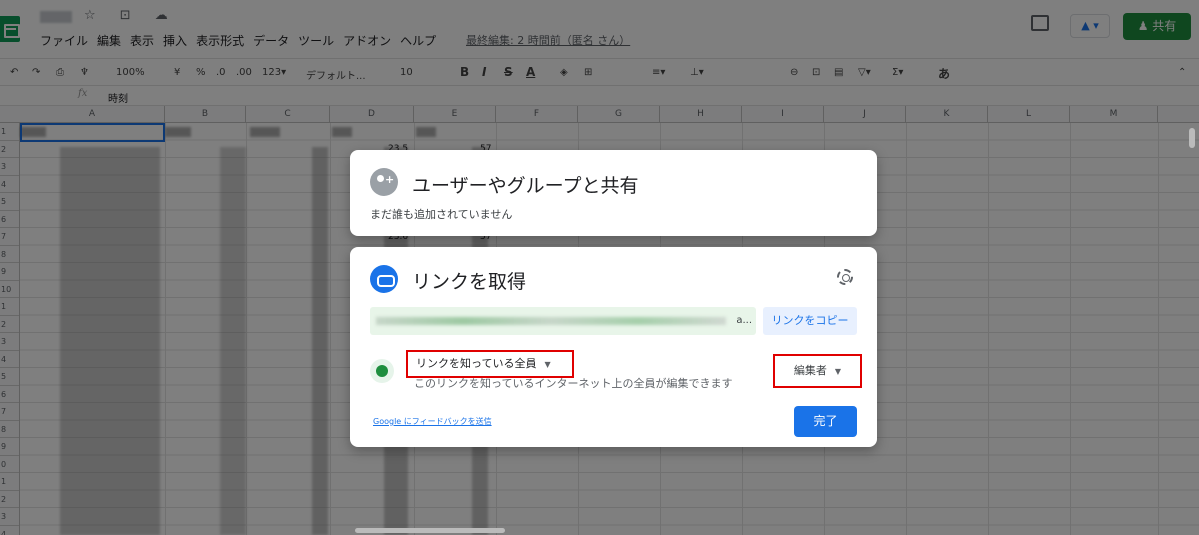 The image size is (1199, 535). I want to click on horizontal-scrollbar, so click(430, 530).